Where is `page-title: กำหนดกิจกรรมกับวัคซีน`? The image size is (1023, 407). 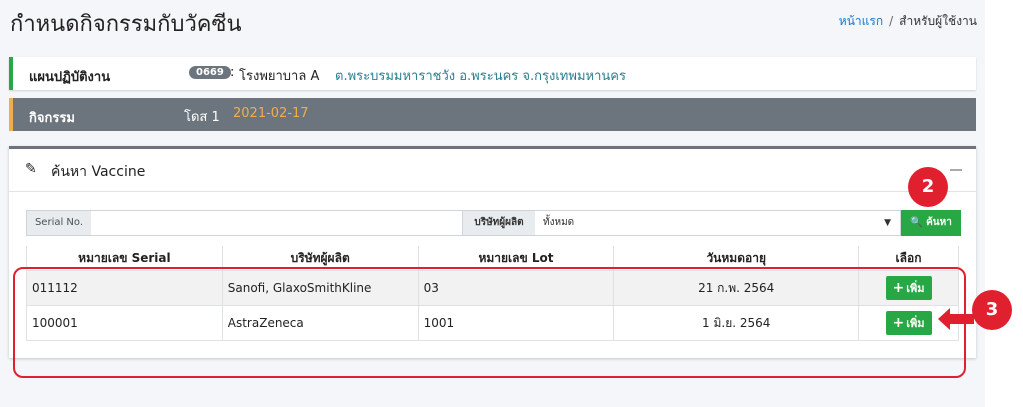
page-title: กำหนดกิจกรรมกับวัคซีน is located at coordinates (126, 24).